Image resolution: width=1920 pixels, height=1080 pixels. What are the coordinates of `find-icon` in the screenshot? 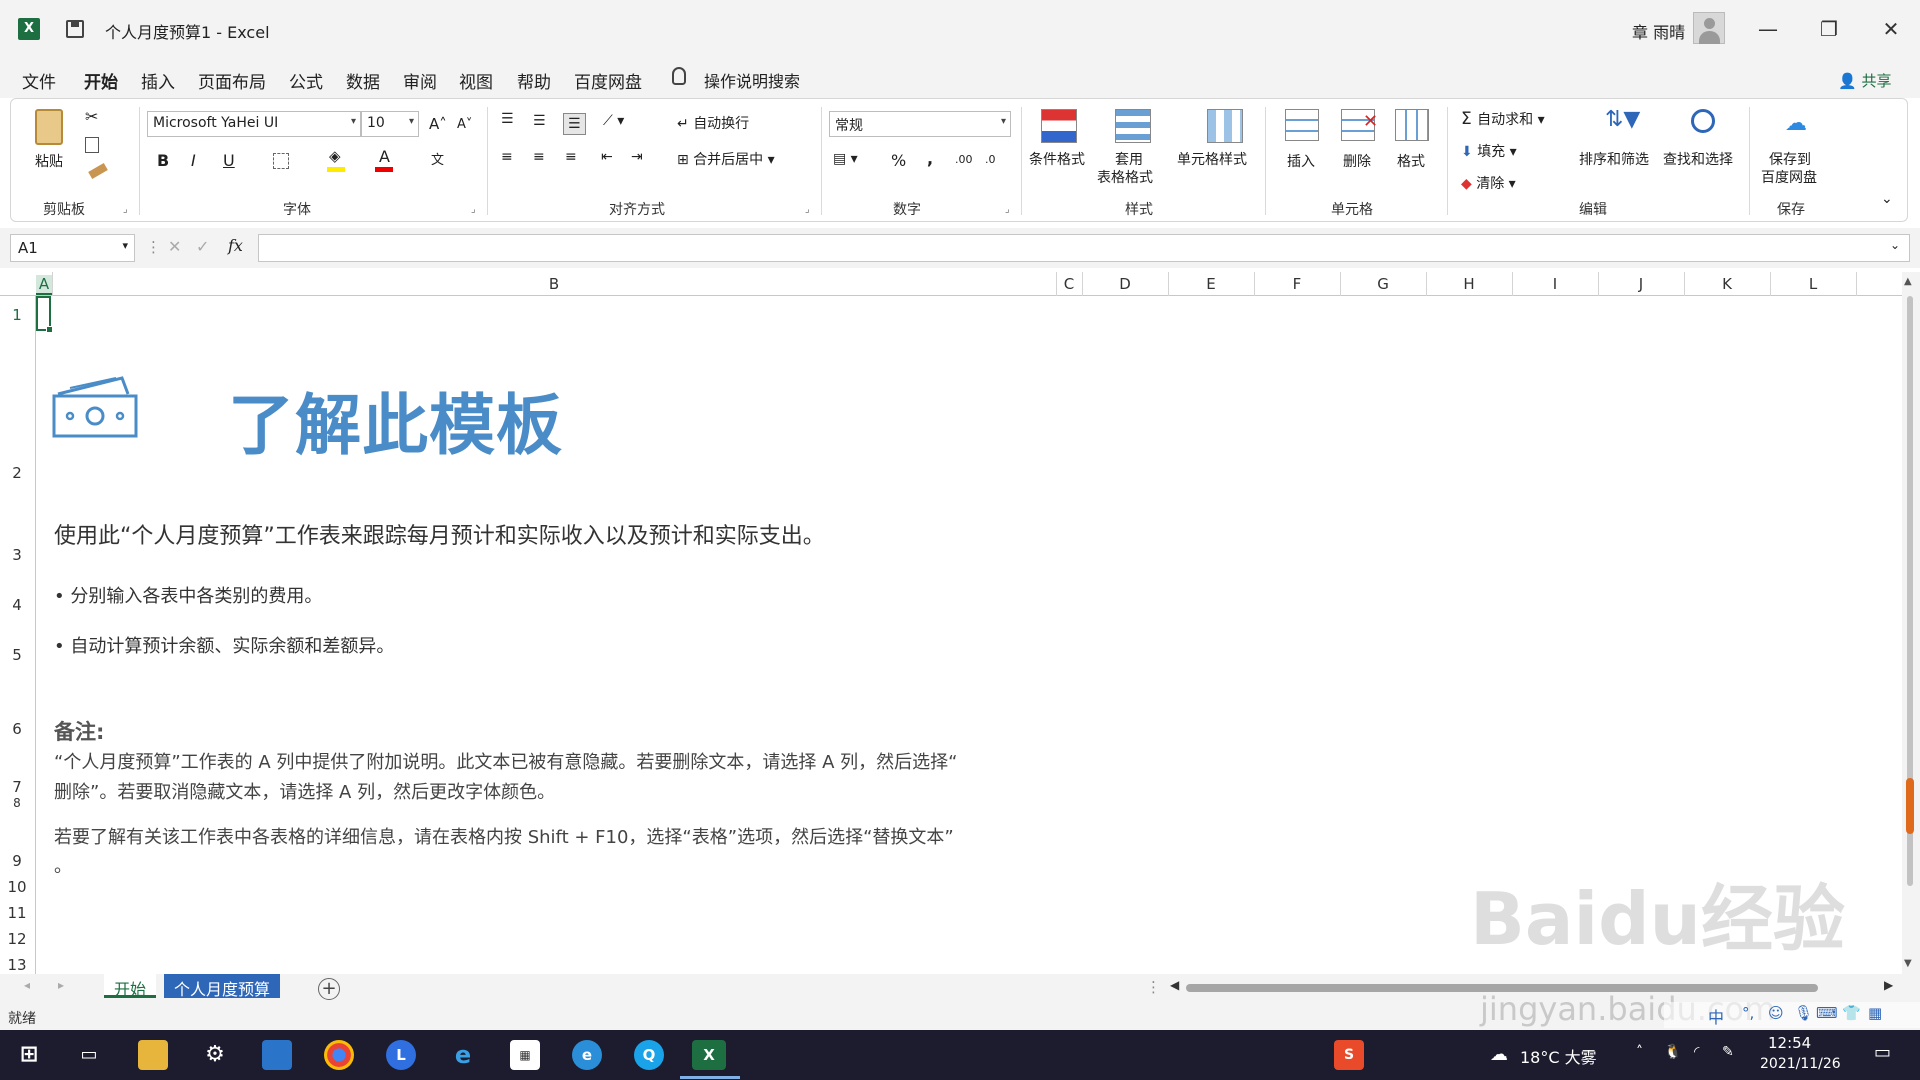 It's located at (1703, 121).